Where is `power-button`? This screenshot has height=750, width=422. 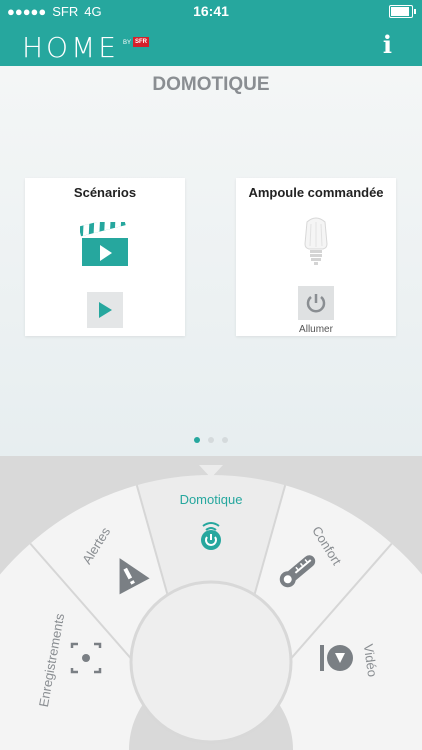
power-button is located at coordinates (316, 303).